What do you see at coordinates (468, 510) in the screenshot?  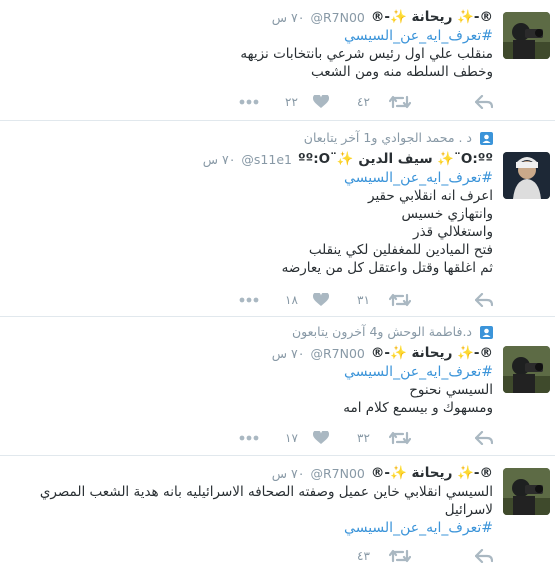 I see `tweet-text-line: لاسرائيل` at bounding box center [468, 510].